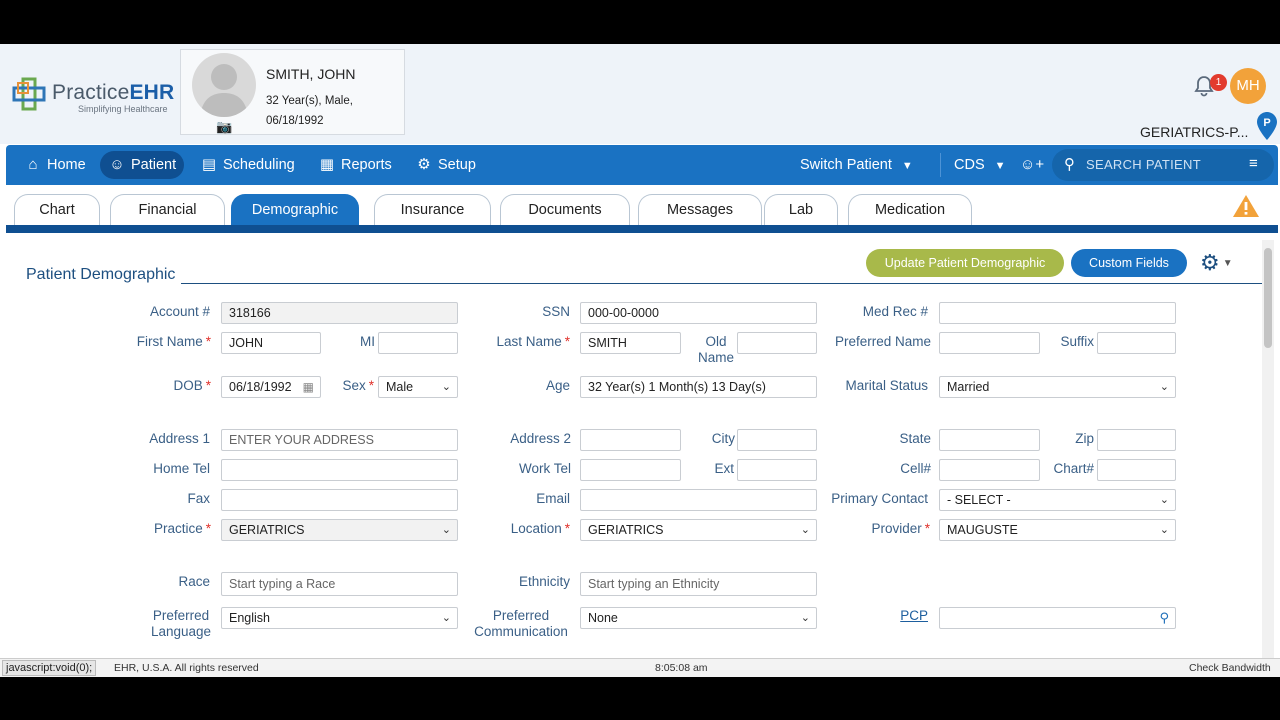  Describe the element at coordinates (1057, 387) in the screenshot. I see `marital-status-select: Married ⌄` at that location.